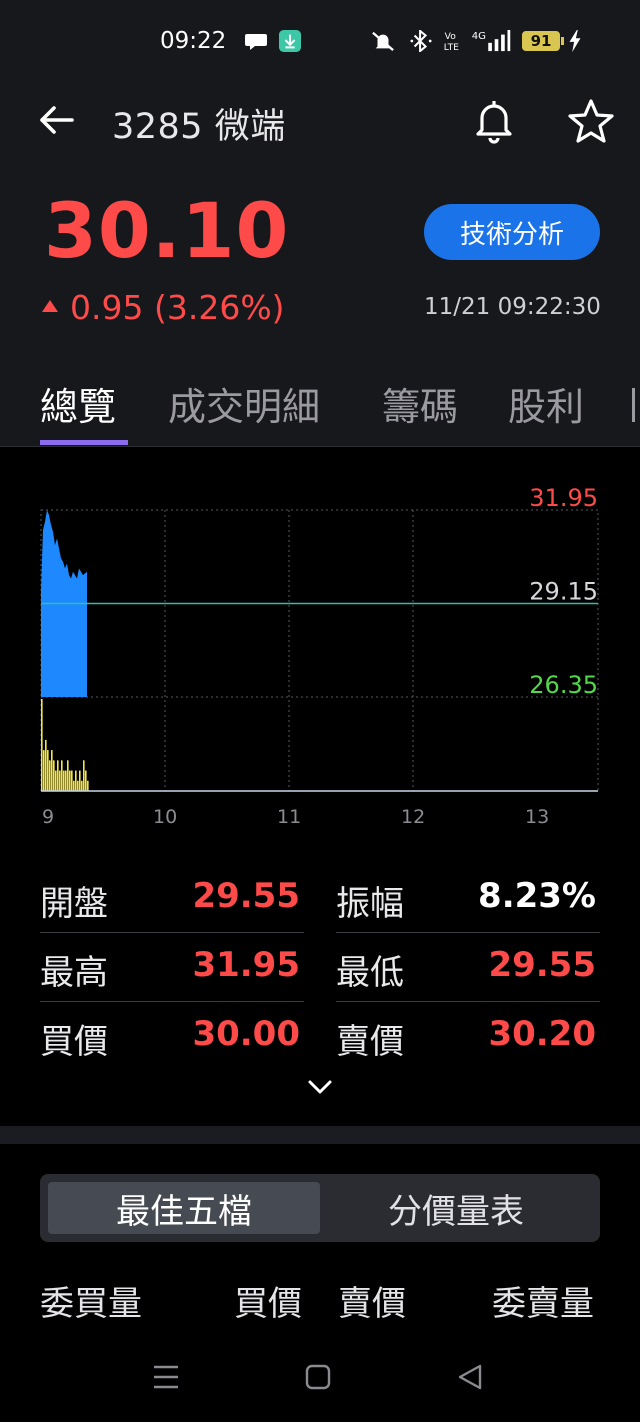  Describe the element at coordinates (320, 1135) in the screenshot. I see `section-divider` at that location.